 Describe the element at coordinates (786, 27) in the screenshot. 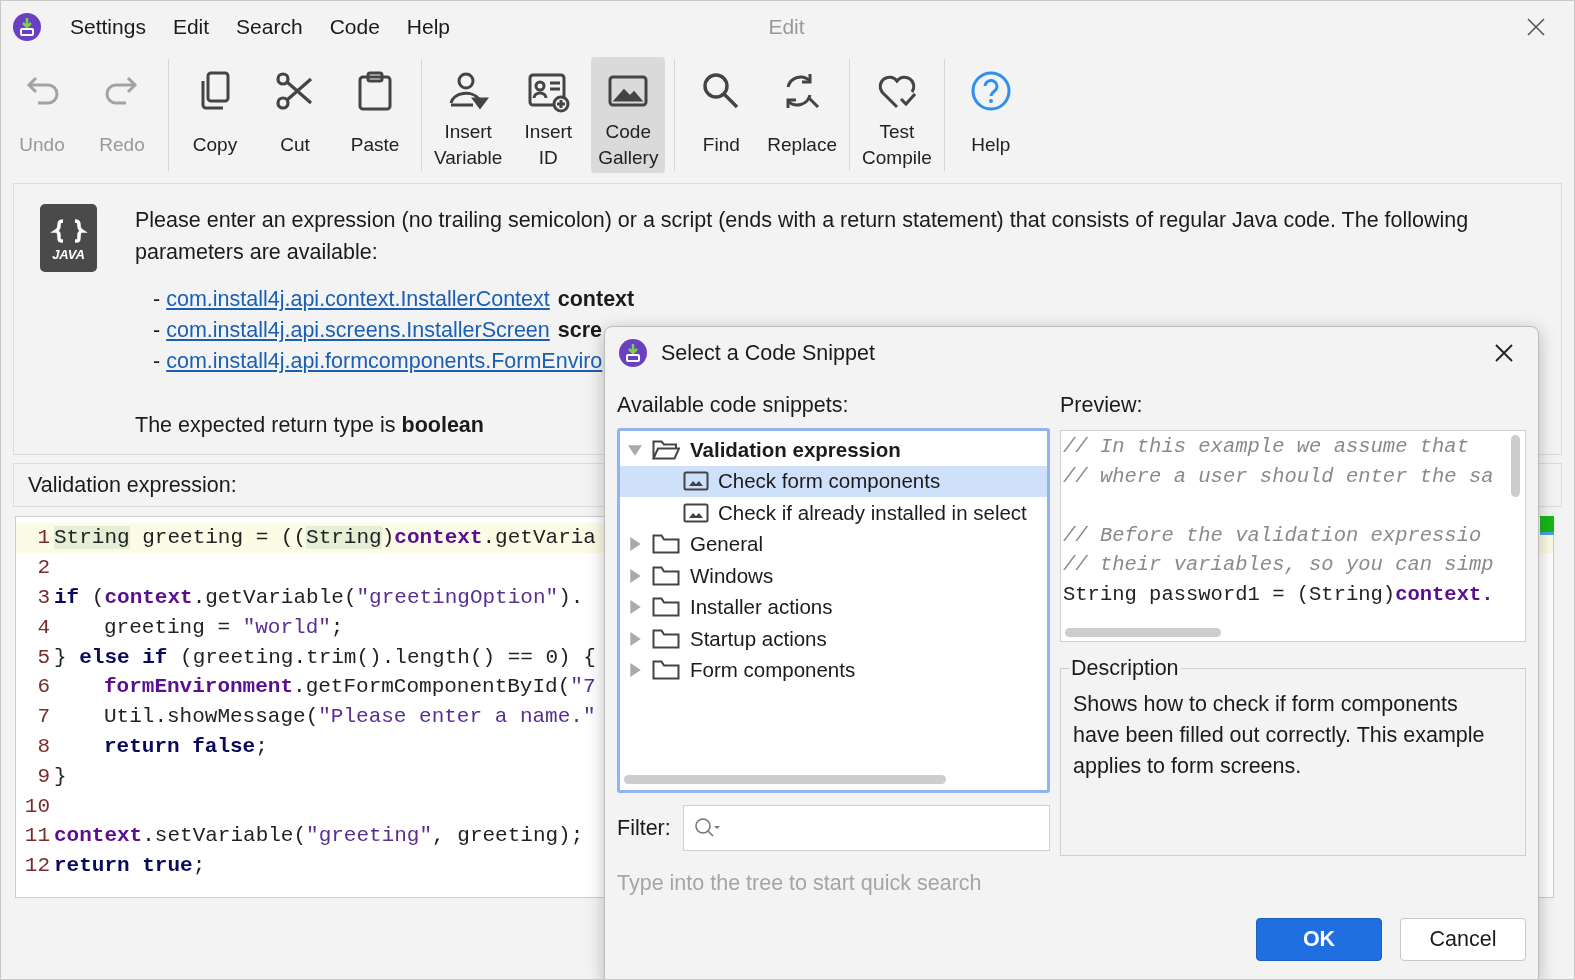

I see `window-title: Edit` at that location.